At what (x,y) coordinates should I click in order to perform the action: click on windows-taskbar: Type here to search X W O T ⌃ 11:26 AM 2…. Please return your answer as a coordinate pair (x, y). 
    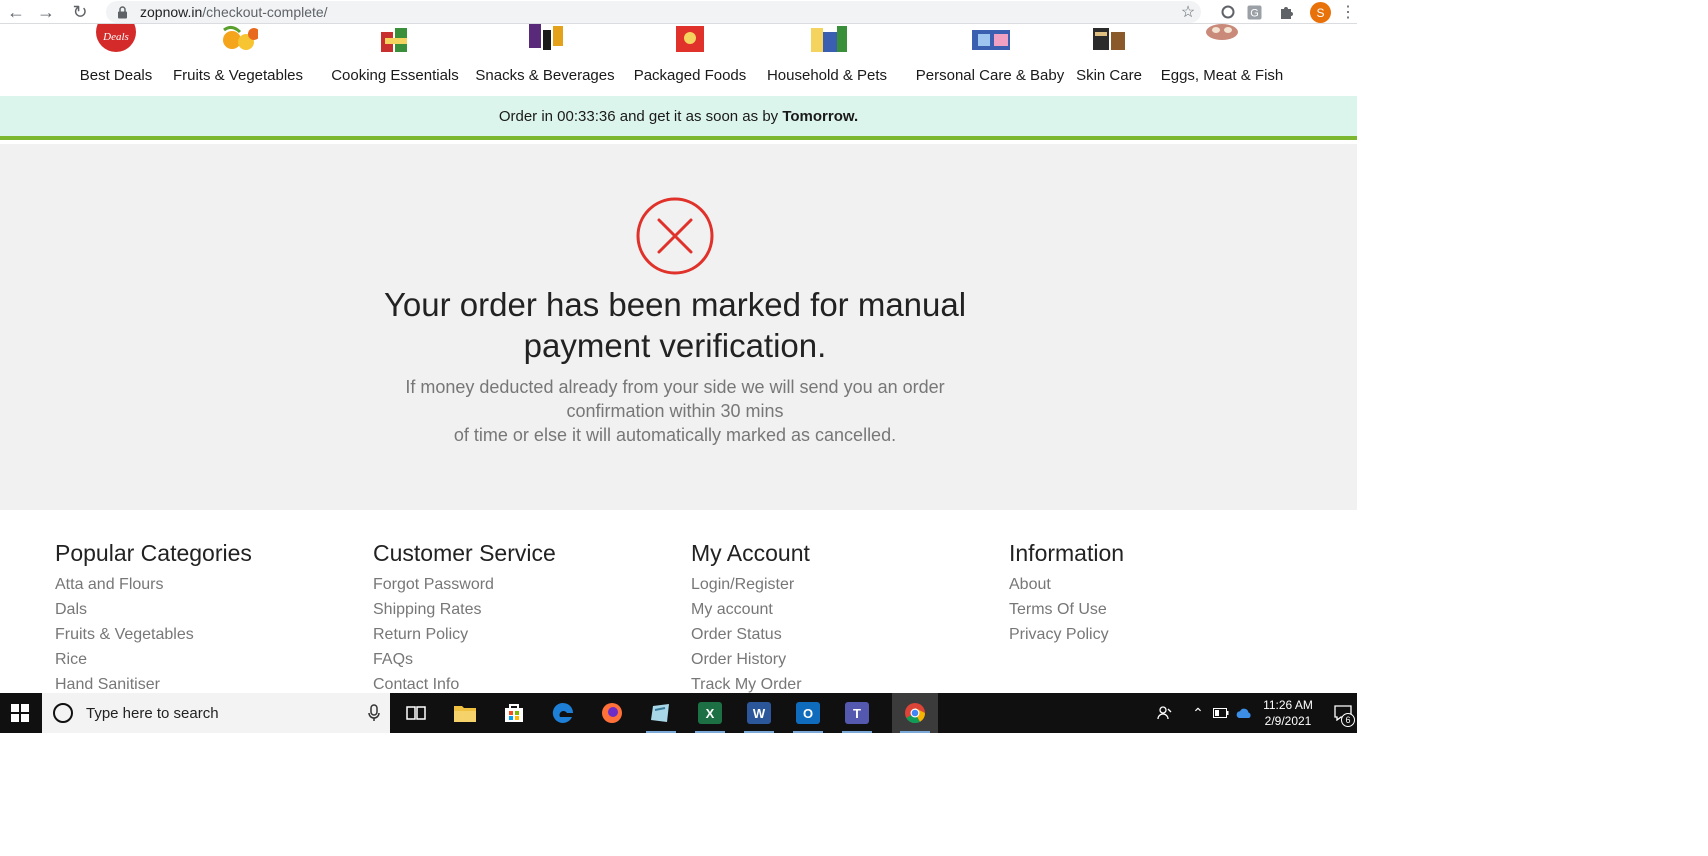
    Looking at the image, I should click on (678, 713).